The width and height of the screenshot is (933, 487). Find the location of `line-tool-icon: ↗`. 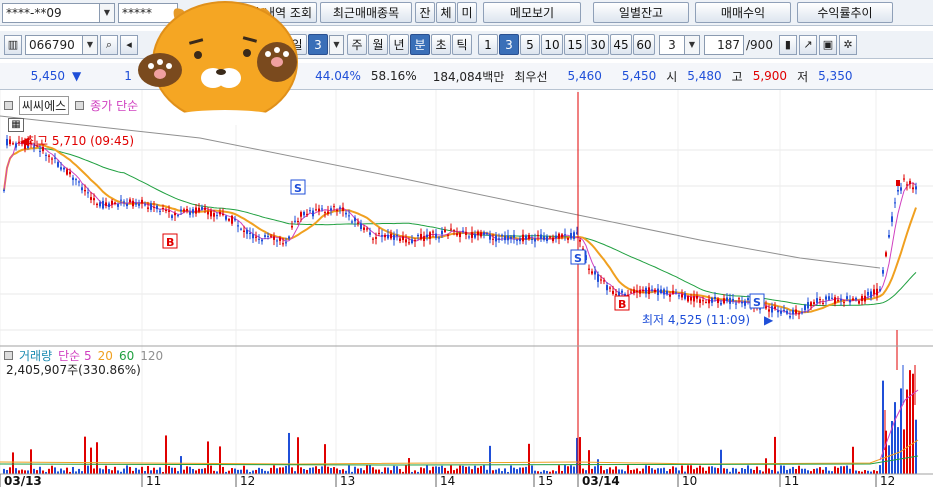

line-tool-icon: ↗ is located at coordinates (807, 44).